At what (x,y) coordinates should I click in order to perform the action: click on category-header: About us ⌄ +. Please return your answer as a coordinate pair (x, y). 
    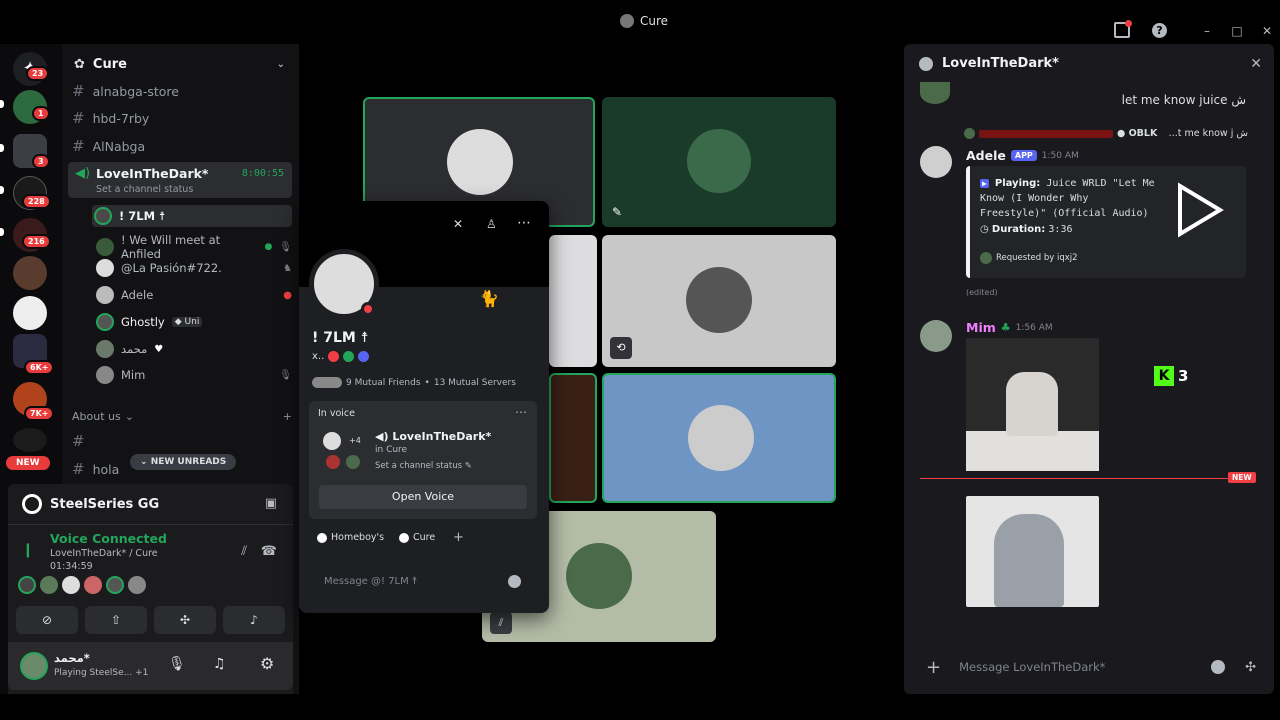
    Looking at the image, I should click on (182, 416).